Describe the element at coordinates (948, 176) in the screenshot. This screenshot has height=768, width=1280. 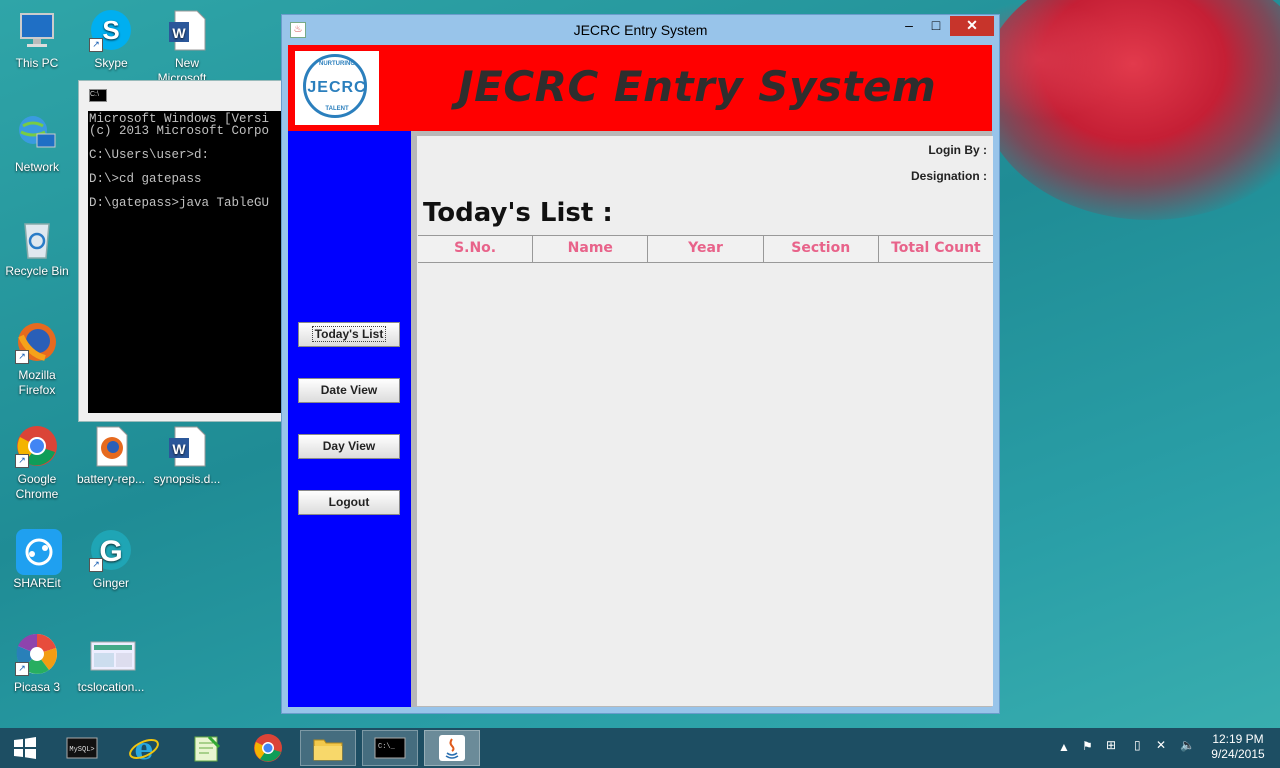
I see `designation-label: Designation :` at that location.